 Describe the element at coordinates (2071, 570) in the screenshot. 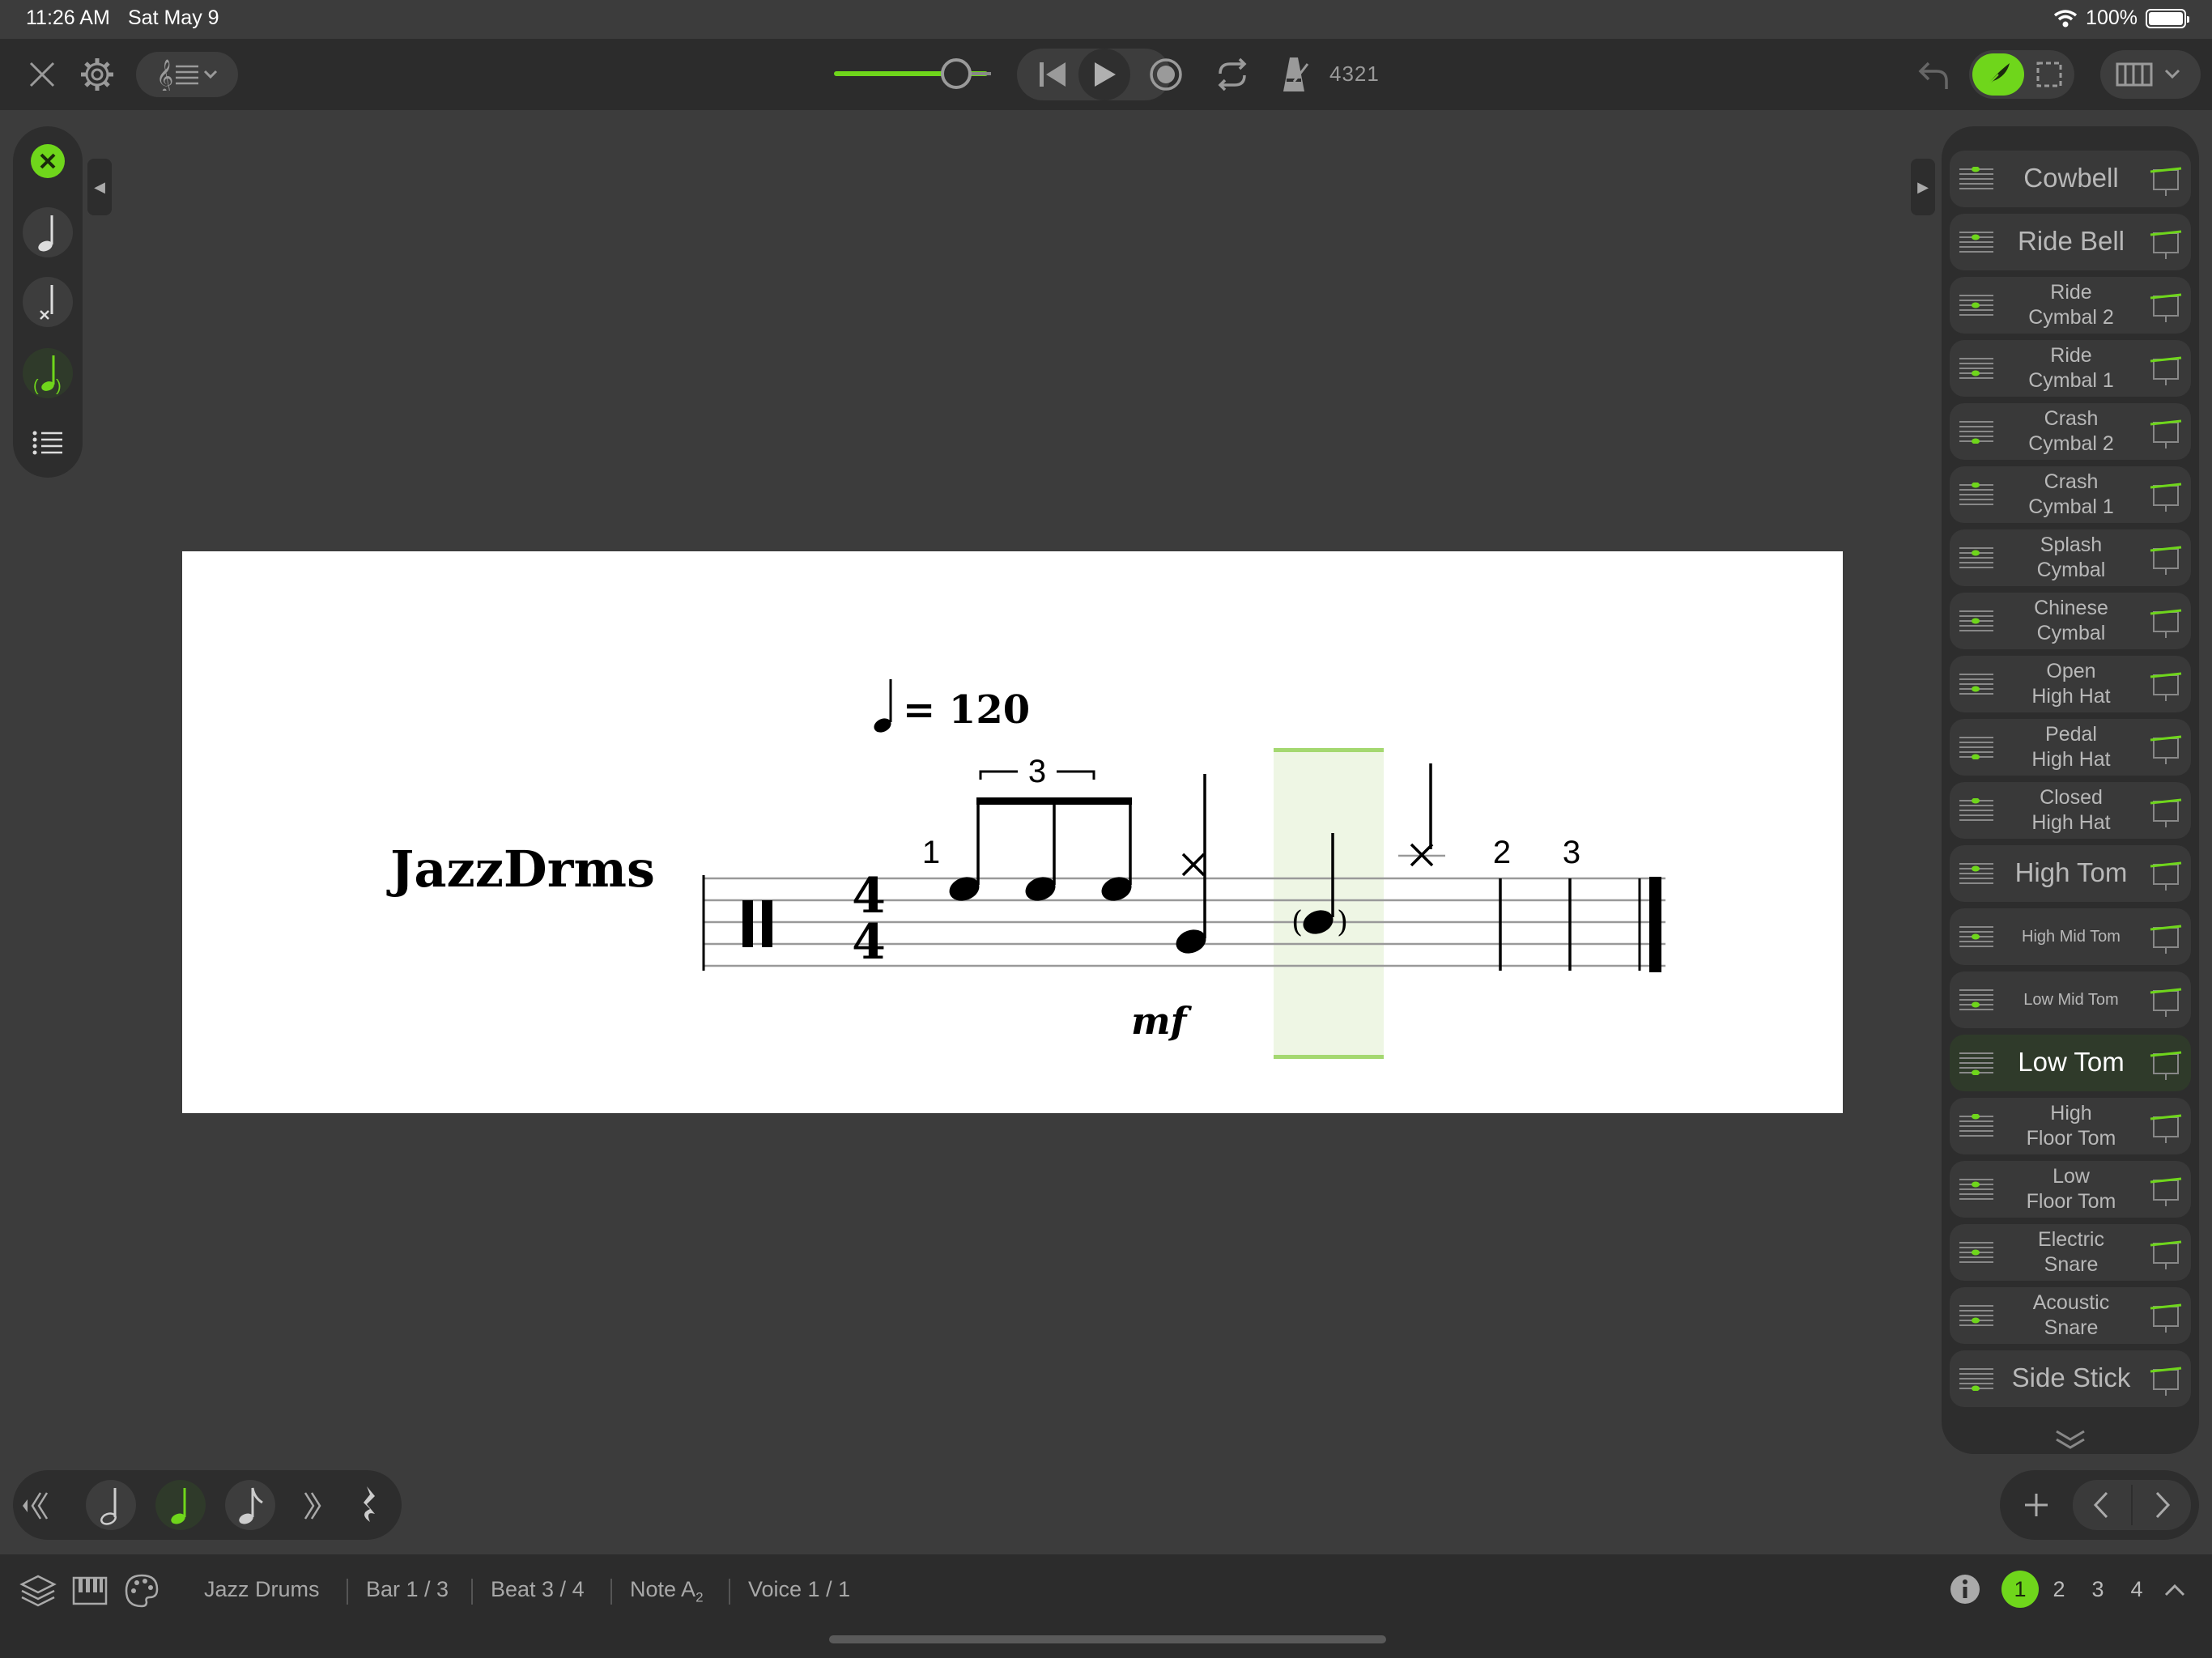

I see `instrument-label-line: Cymbal` at that location.